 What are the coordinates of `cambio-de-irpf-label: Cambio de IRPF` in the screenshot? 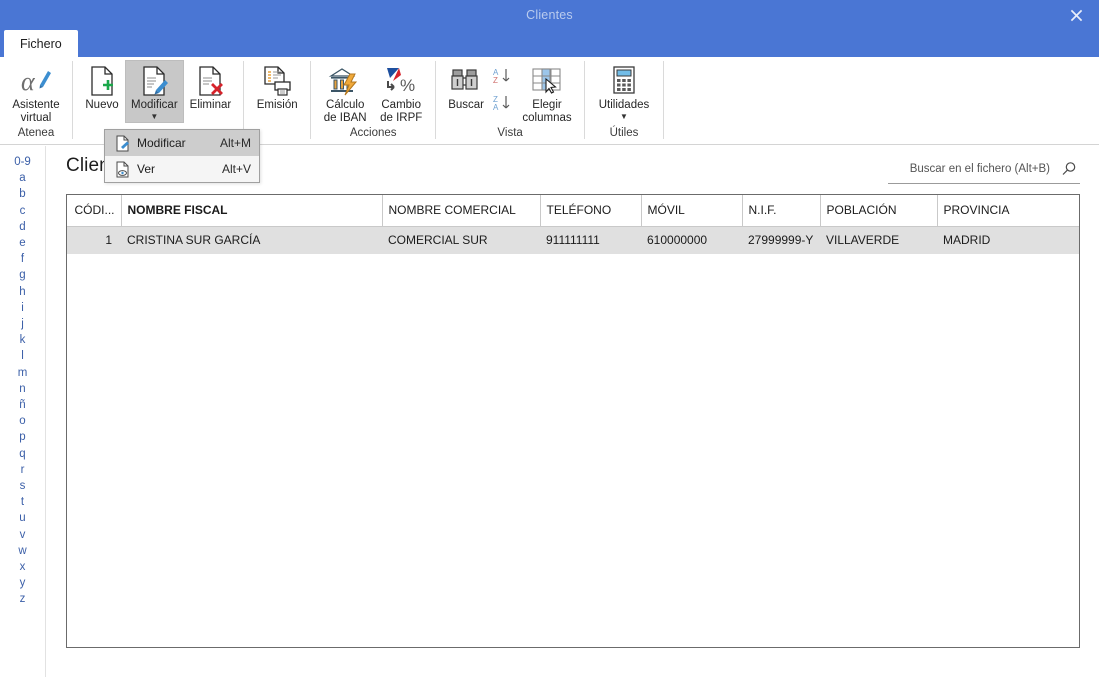 It's located at (401, 111).